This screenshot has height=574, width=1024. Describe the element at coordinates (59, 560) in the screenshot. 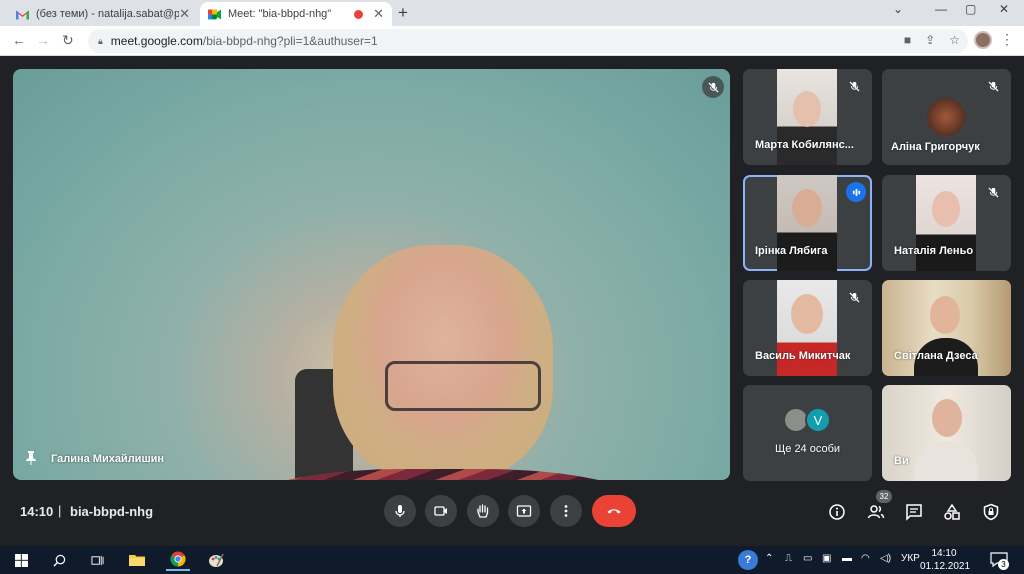

I see `search-icon` at that location.